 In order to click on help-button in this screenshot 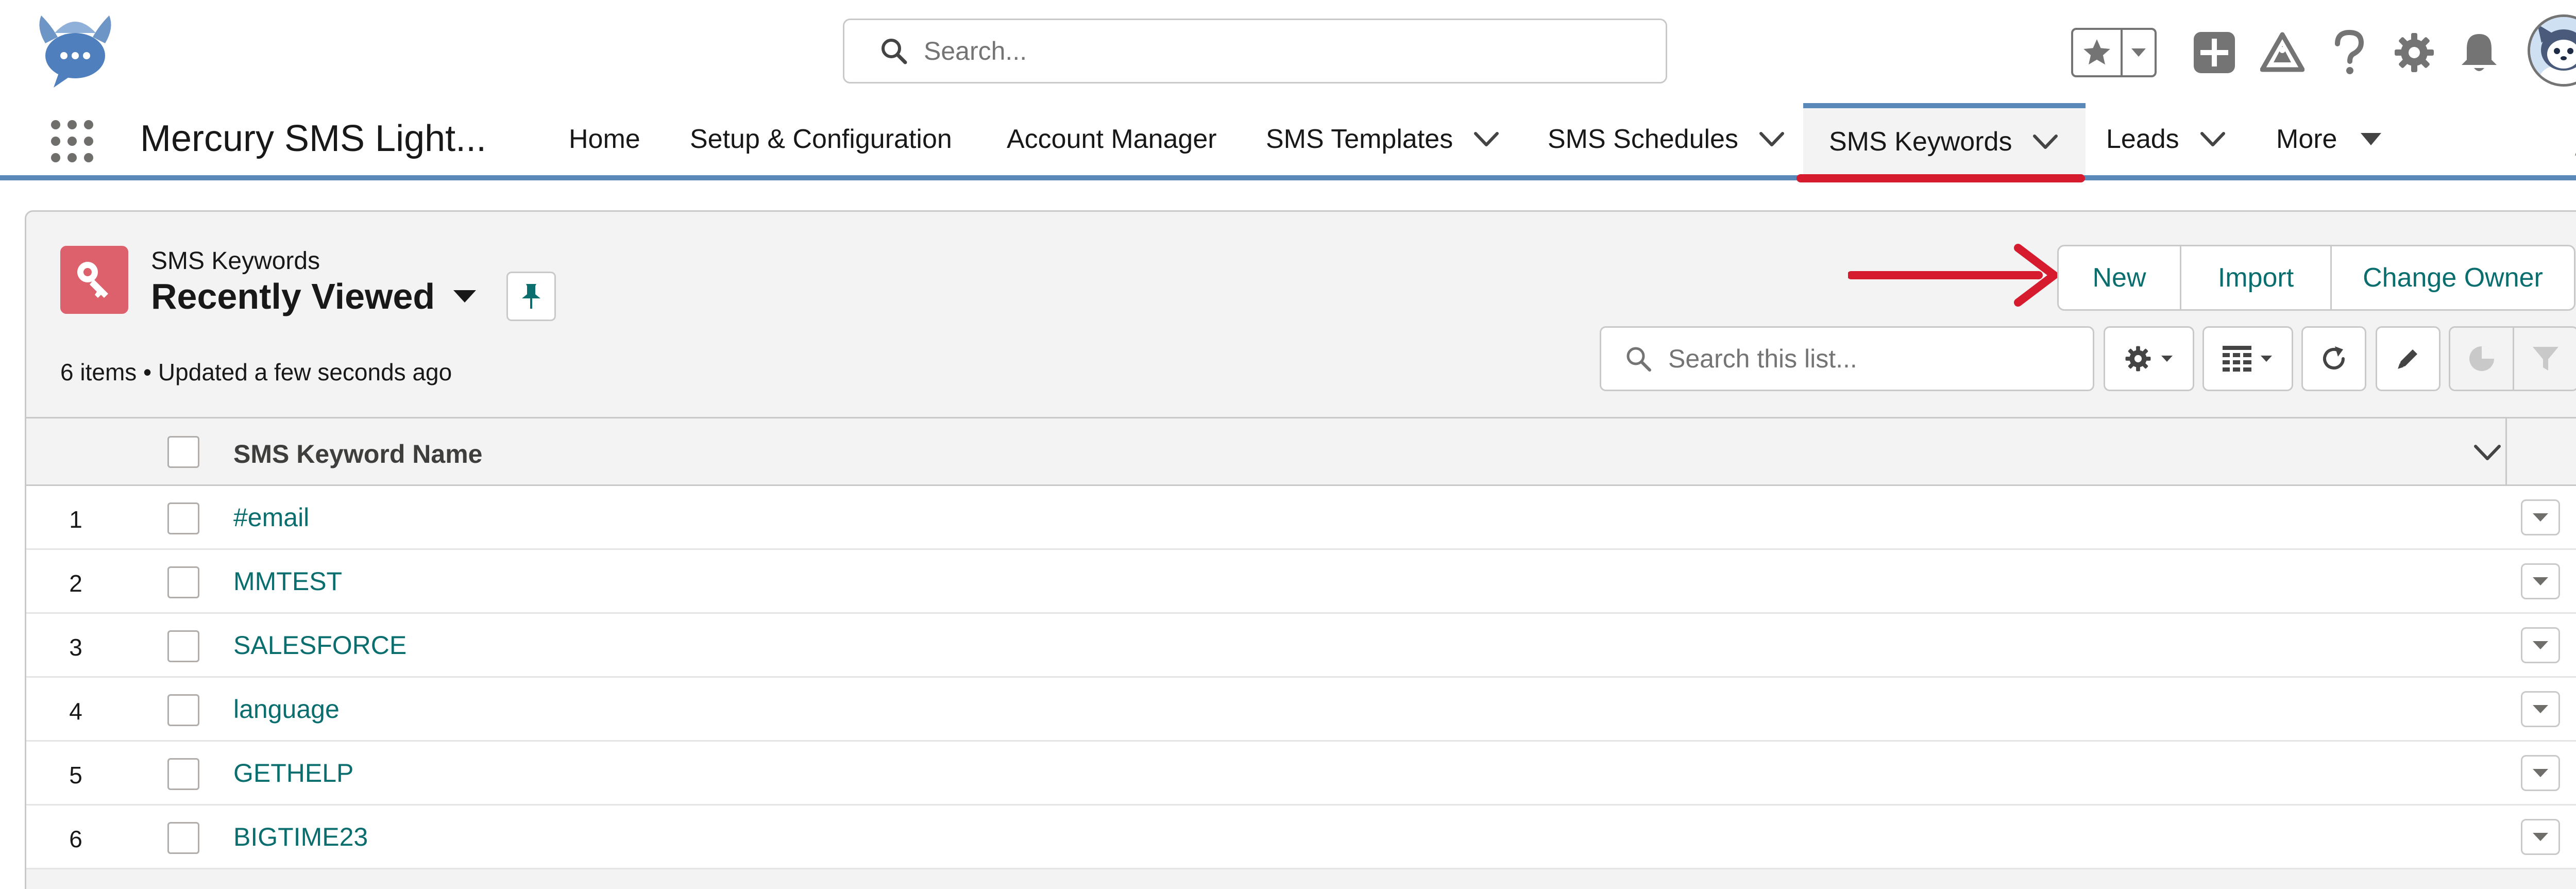, I will do `click(2349, 52)`.